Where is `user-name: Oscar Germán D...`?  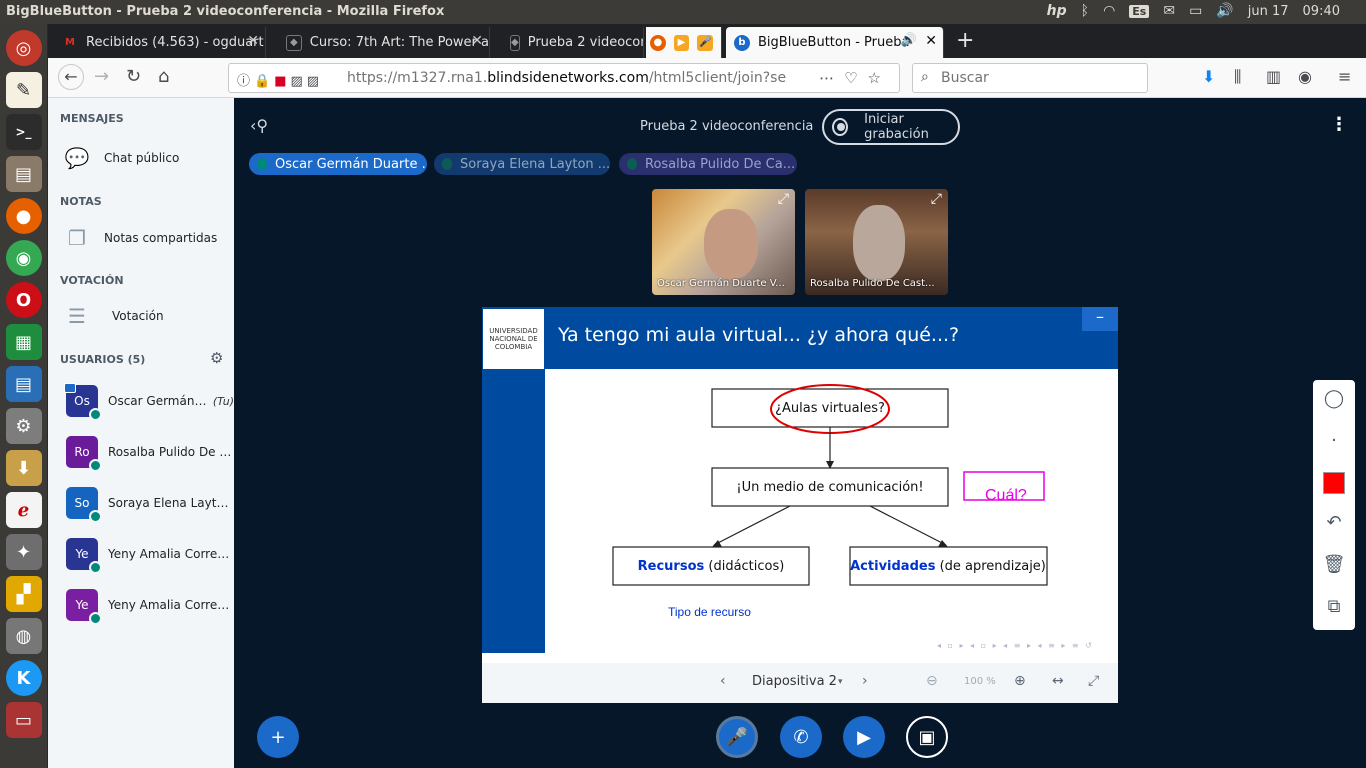 user-name: Oscar Germán D... is located at coordinates (157, 401).